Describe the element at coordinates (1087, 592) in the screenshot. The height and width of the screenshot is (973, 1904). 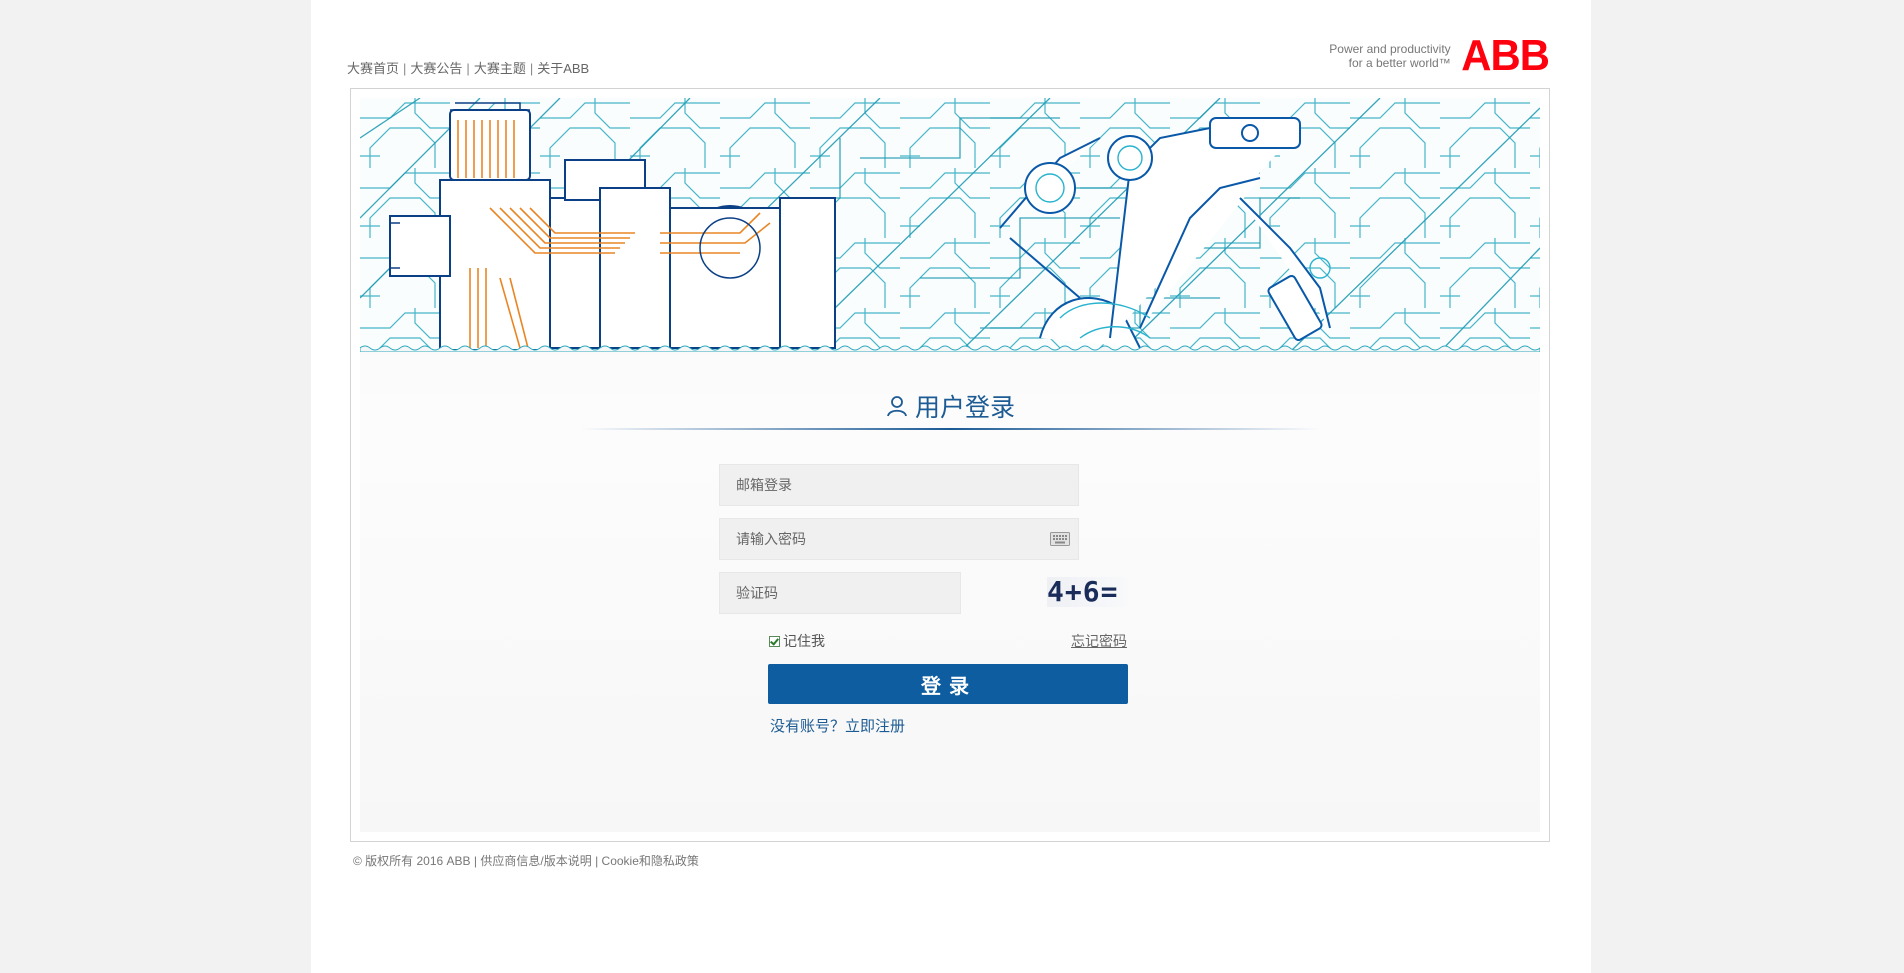
I see `captcha-image: 4+6=` at that location.